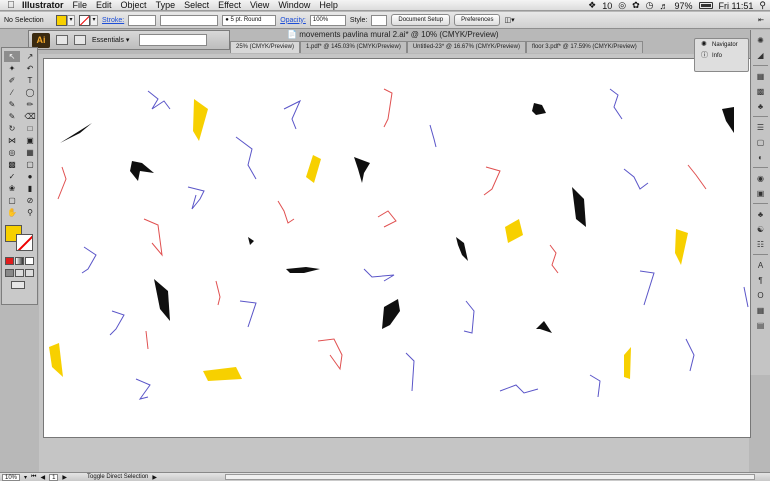 The height and width of the screenshot is (481, 770). I want to click on tab-document-2: 1.pdf* @ 145.03% (CMYK/Preview), so click(353, 47).